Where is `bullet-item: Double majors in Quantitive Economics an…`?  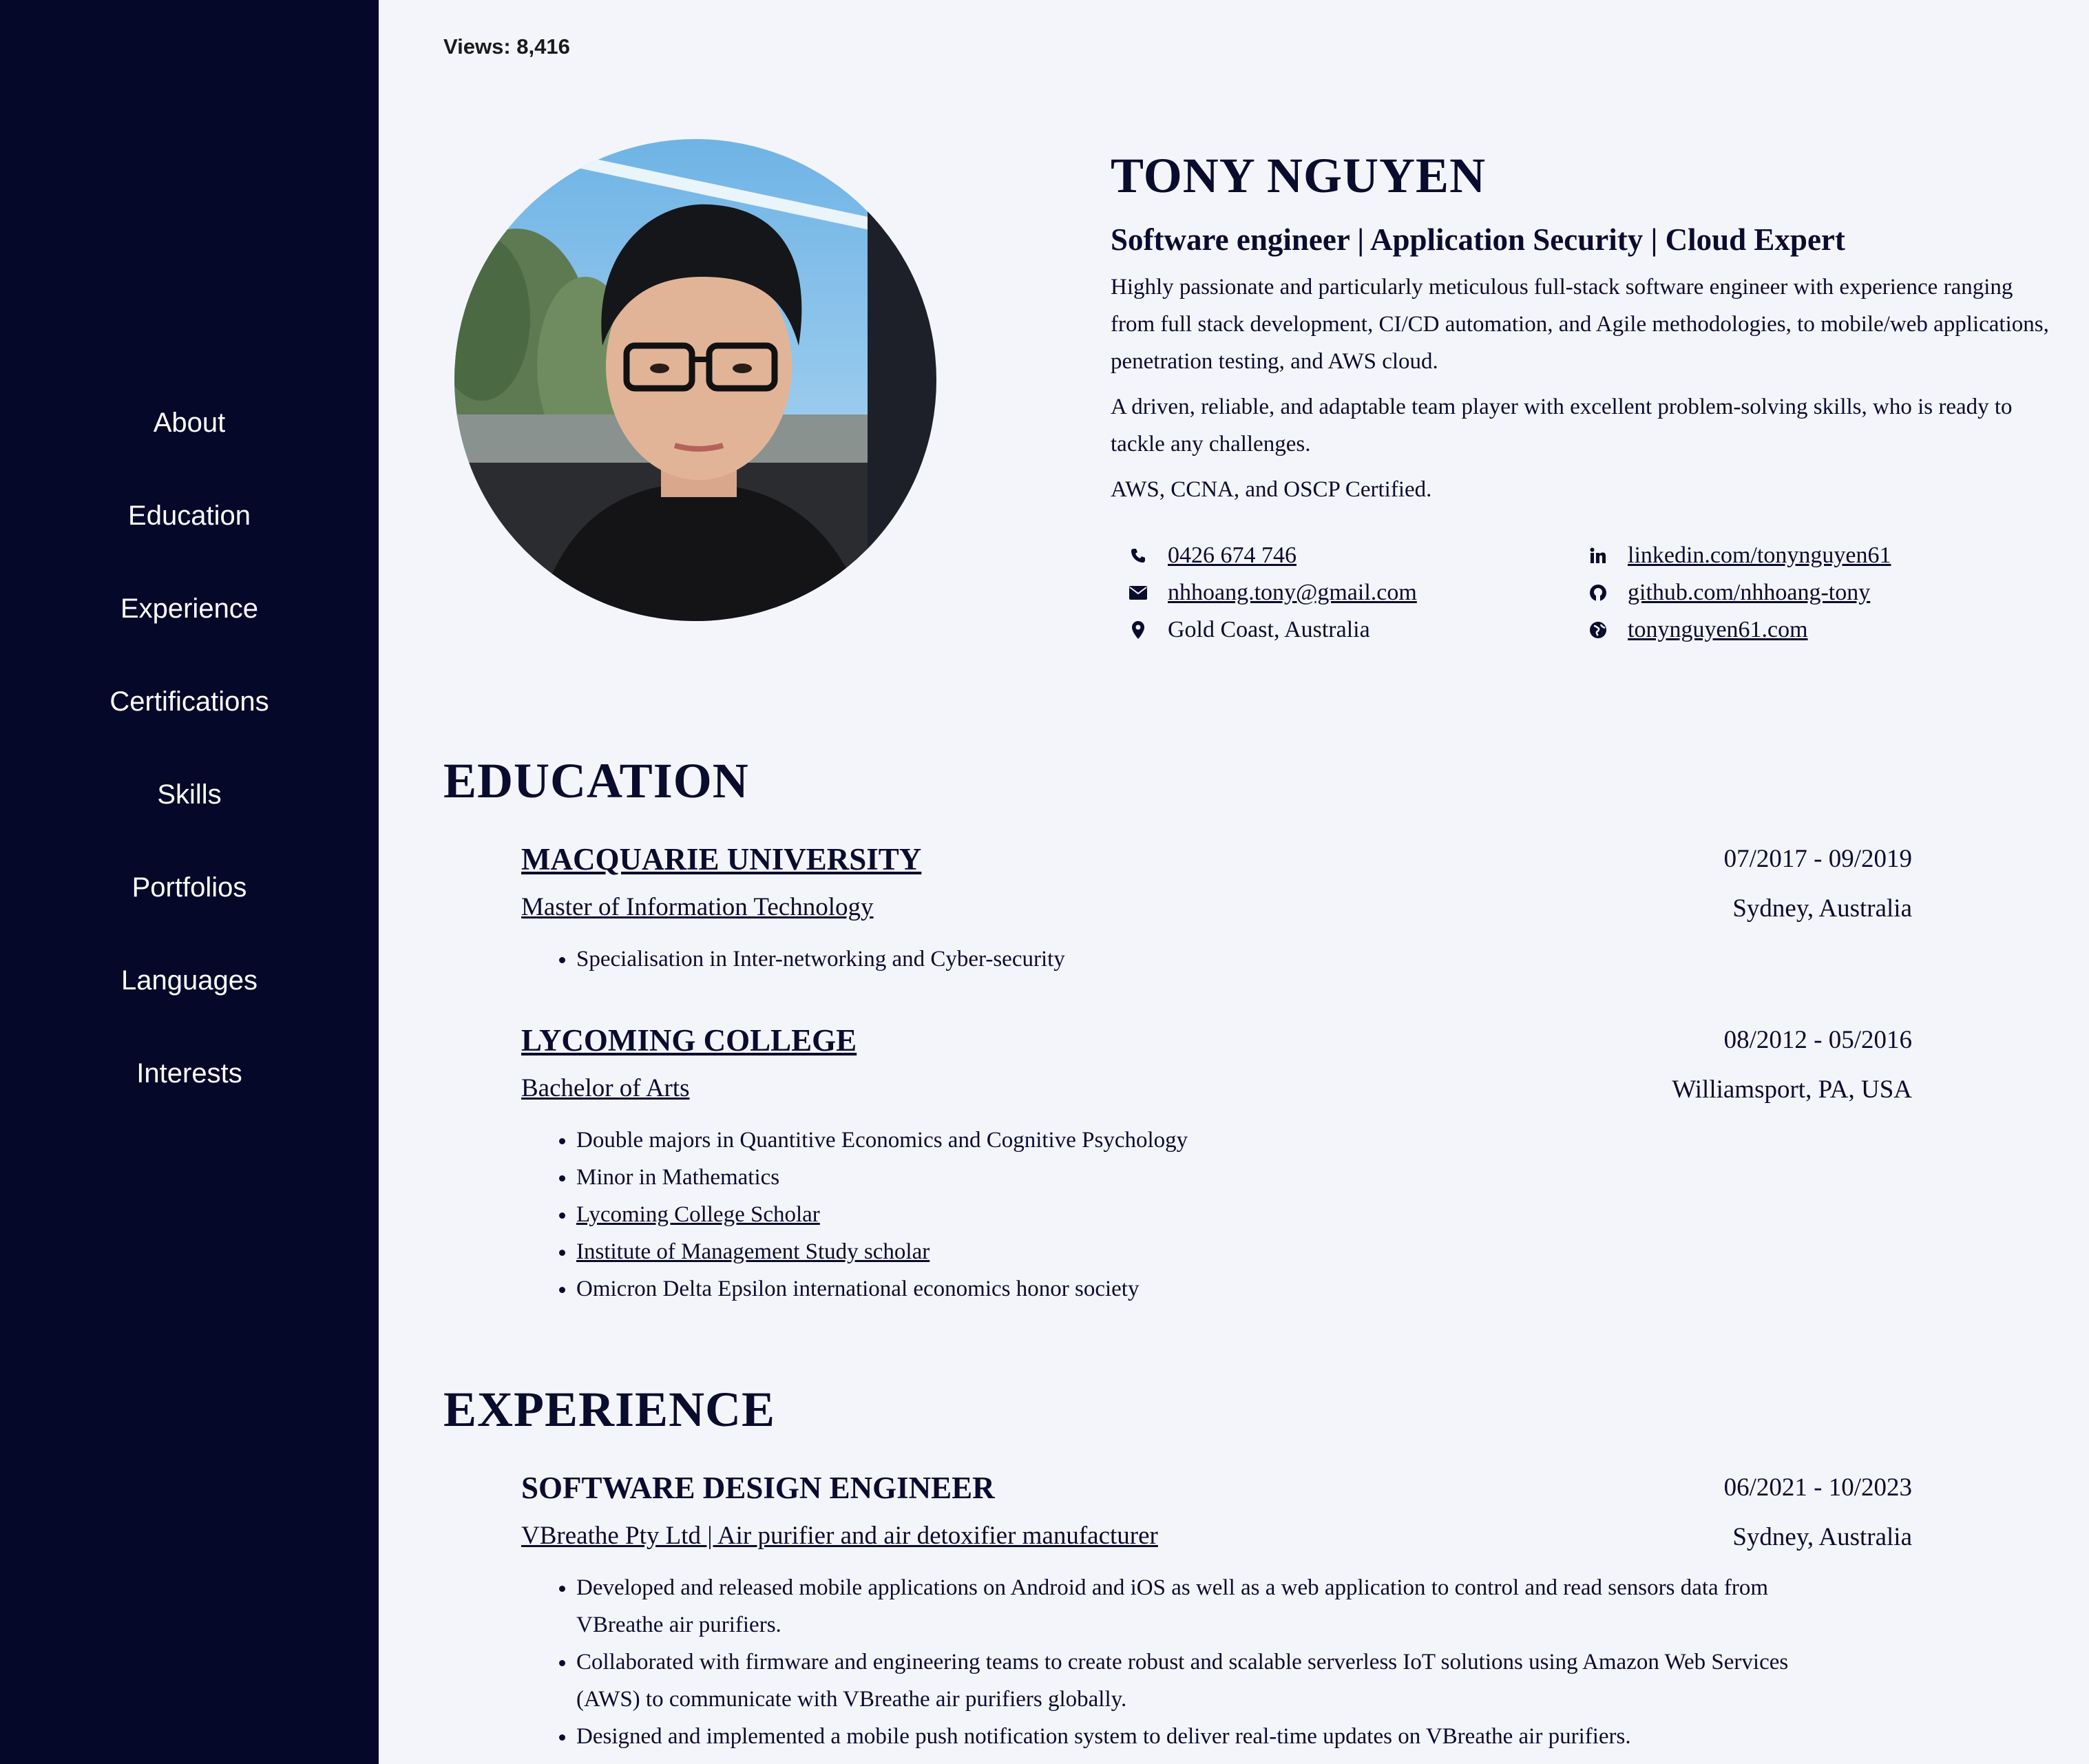
bullet-item: Double majors in Quantitive Economics an… is located at coordinates (1244, 1140).